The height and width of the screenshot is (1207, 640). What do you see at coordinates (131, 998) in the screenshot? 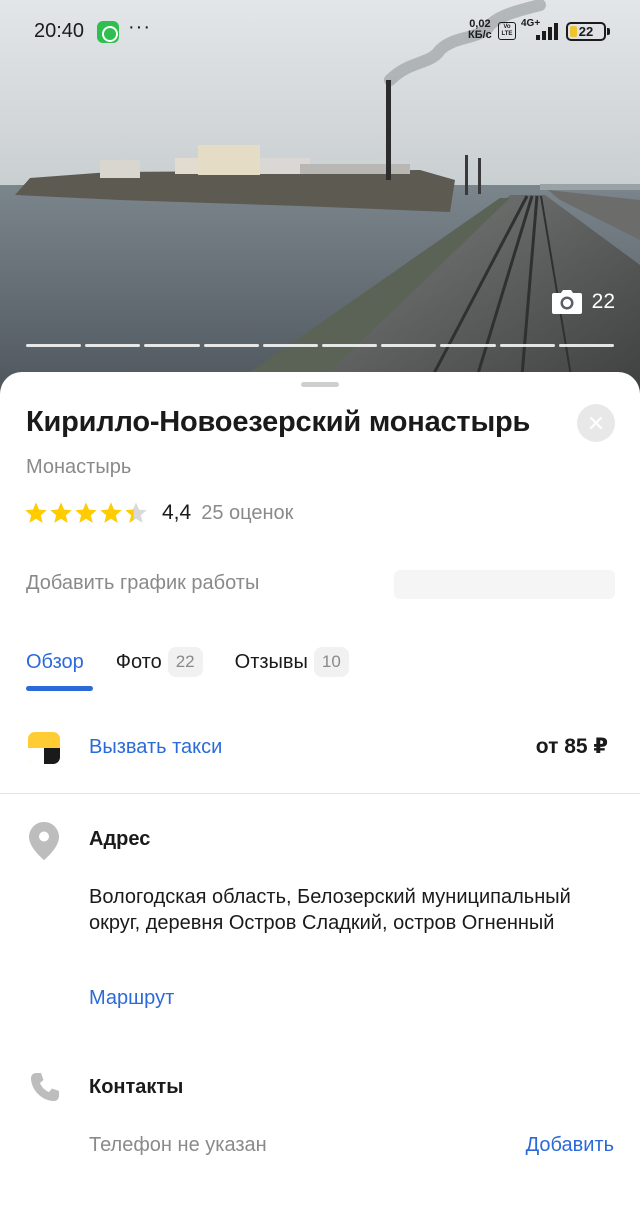
I see `route-link: Маршрут` at bounding box center [131, 998].